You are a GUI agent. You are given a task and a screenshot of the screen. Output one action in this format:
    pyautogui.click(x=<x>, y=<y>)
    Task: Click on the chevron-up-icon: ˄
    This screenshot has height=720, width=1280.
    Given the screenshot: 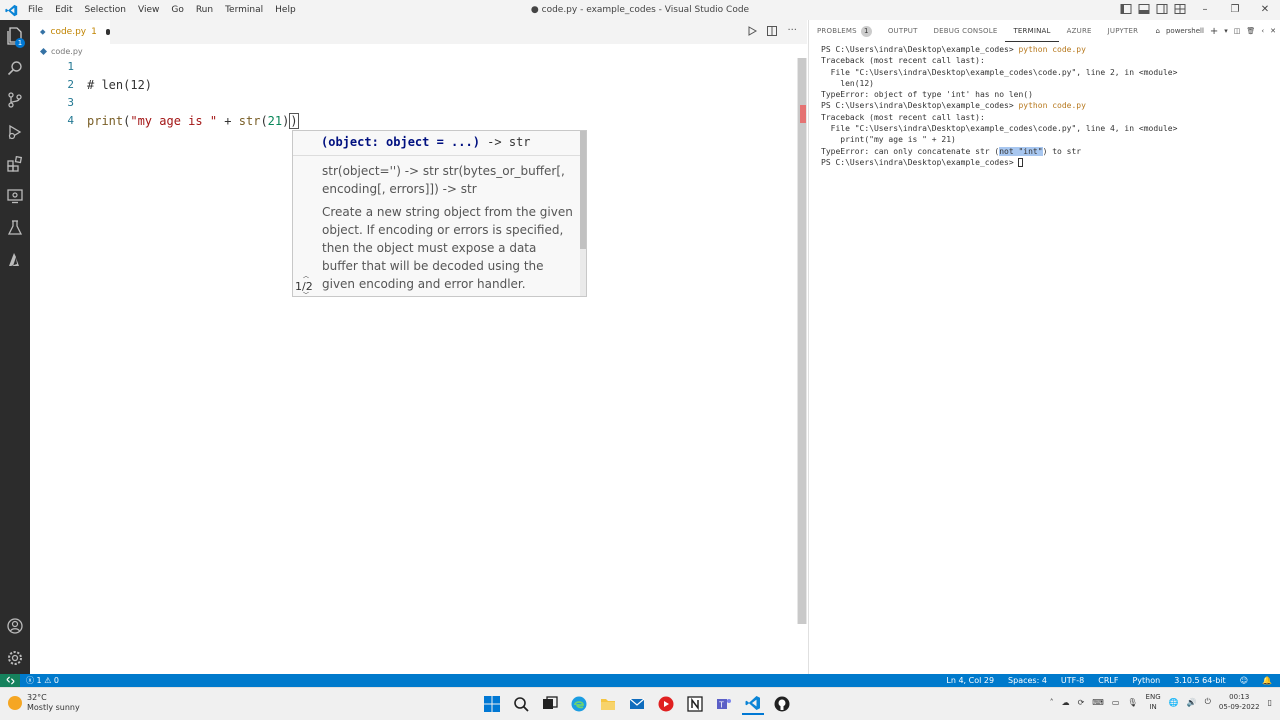 What is the action you would take?
    pyautogui.click(x=1052, y=702)
    